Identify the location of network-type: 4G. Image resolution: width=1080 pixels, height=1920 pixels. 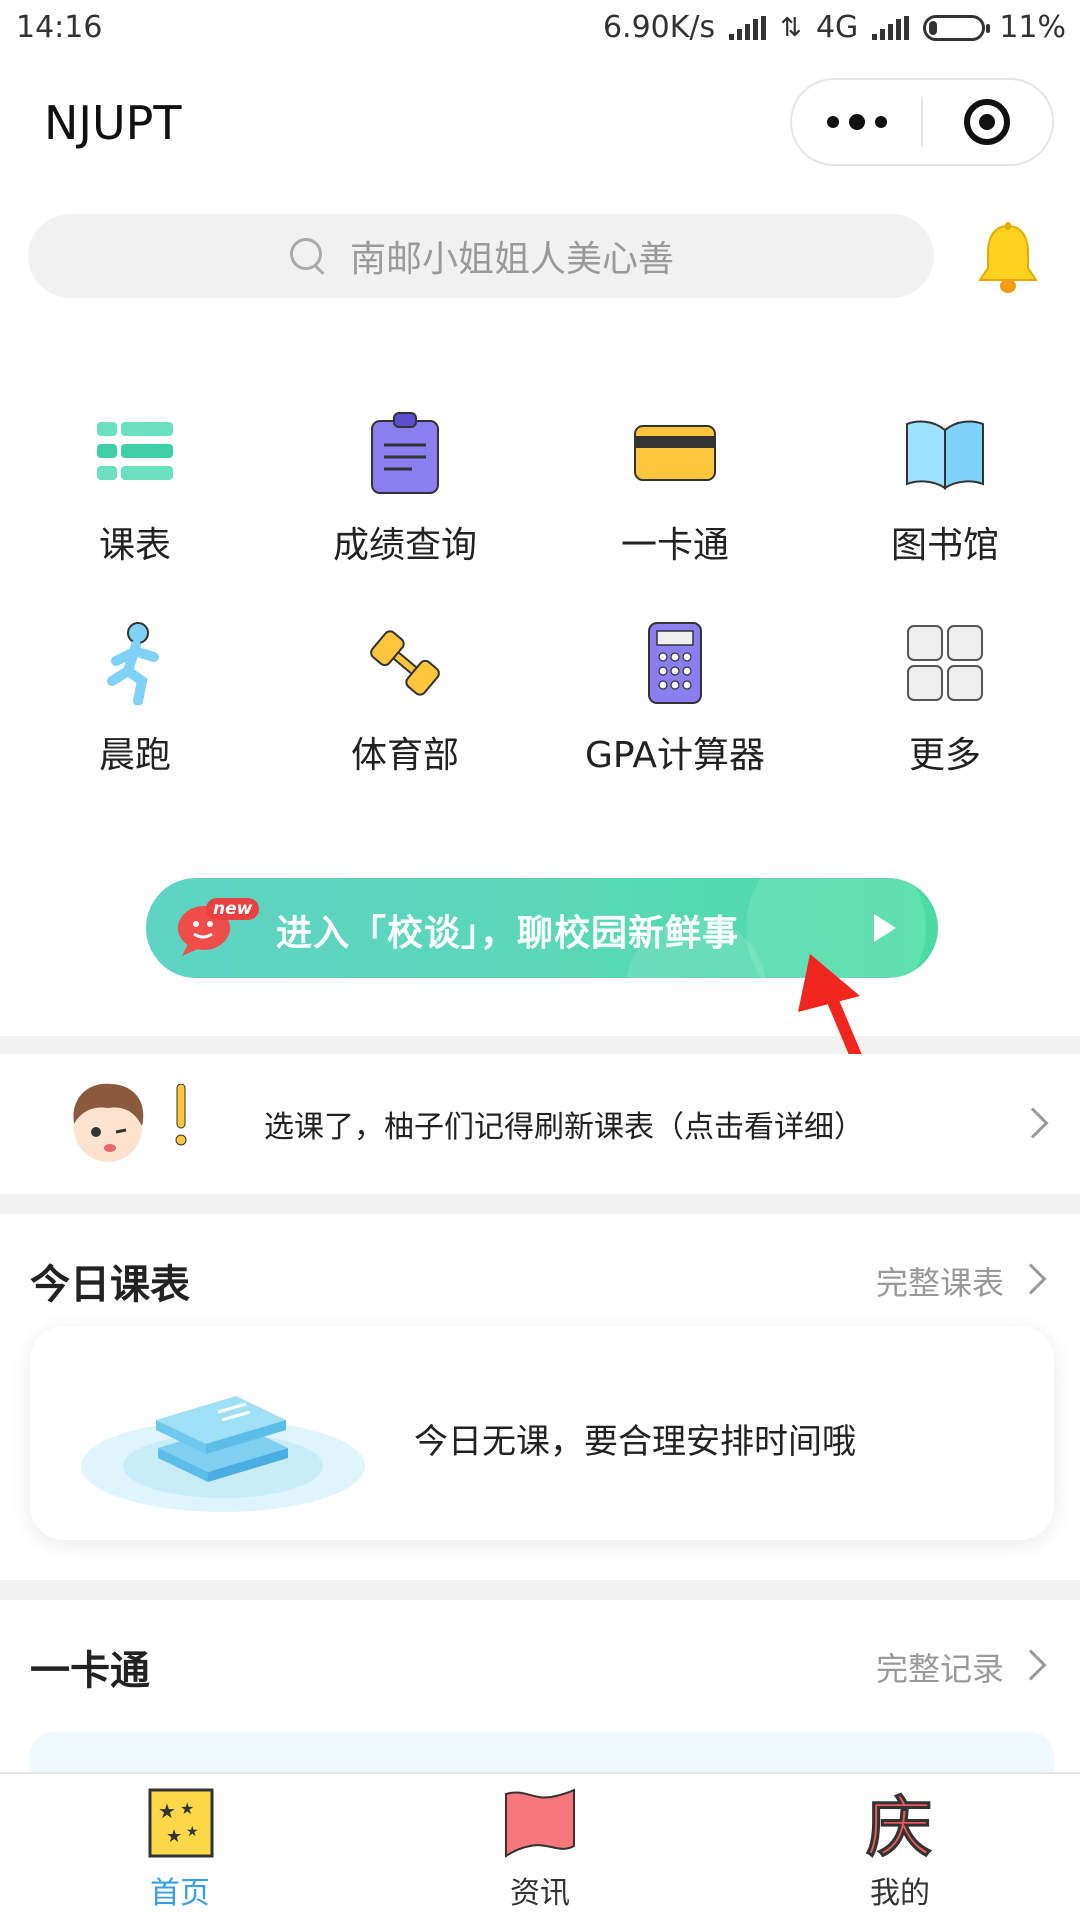
(837, 27).